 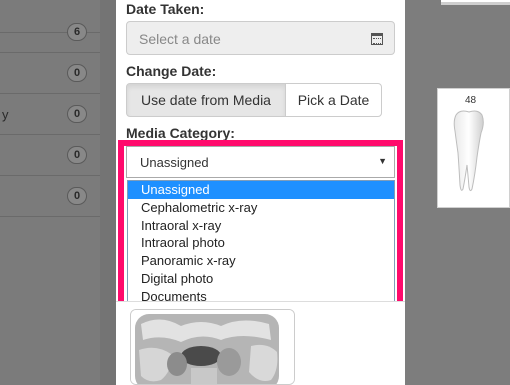 What do you see at coordinates (468, 151) in the screenshot?
I see `tooth-icon` at bounding box center [468, 151].